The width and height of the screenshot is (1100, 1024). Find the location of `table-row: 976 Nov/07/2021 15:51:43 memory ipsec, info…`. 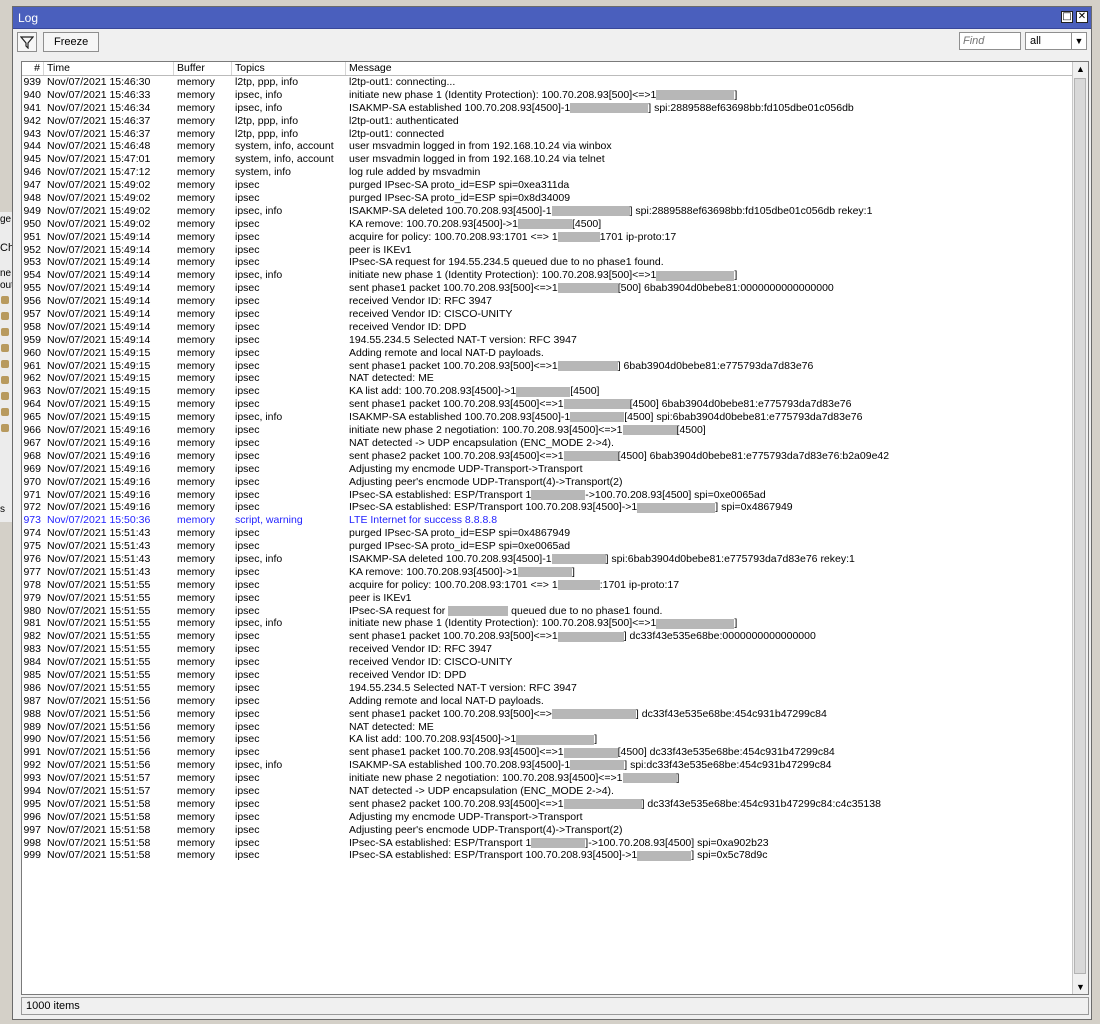

table-row: 976 Nov/07/2021 15:51:43 memory ipsec, info… is located at coordinates (548, 559).